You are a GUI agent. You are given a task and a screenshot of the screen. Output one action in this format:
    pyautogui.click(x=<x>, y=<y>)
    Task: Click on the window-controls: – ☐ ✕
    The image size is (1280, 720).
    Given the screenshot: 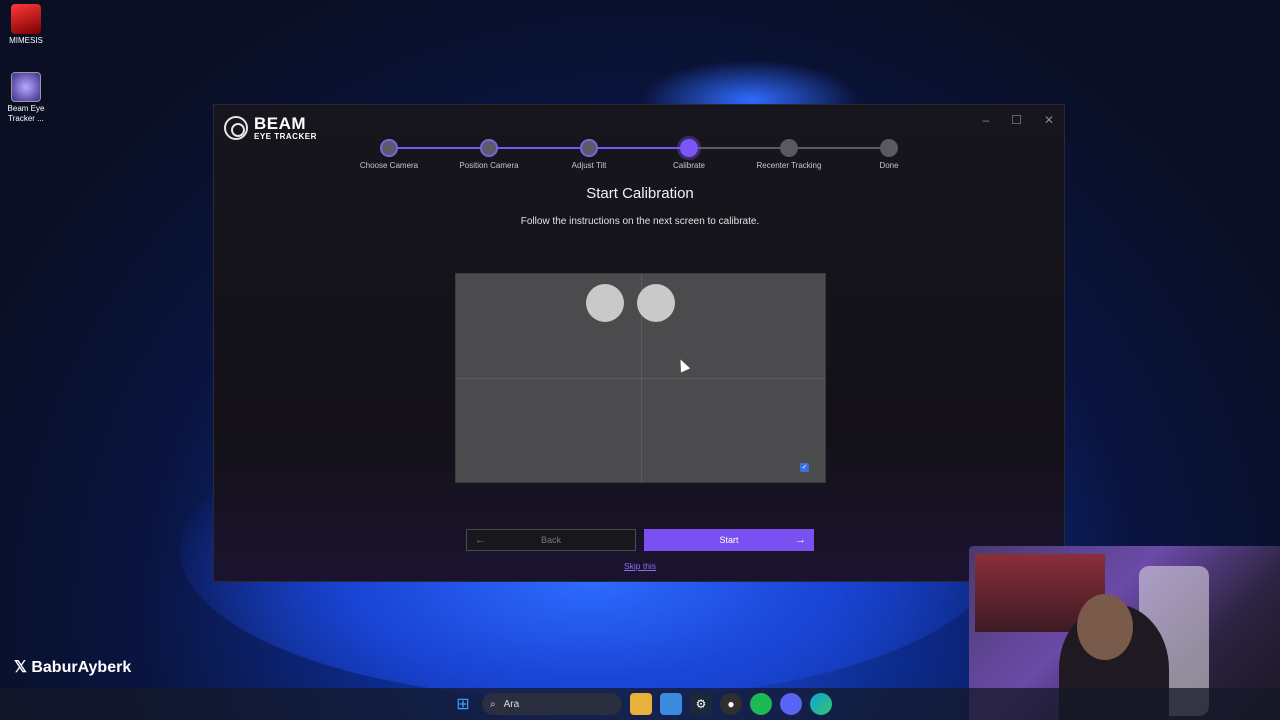 What is the action you would take?
    pyautogui.click(x=1018, y=120)
    